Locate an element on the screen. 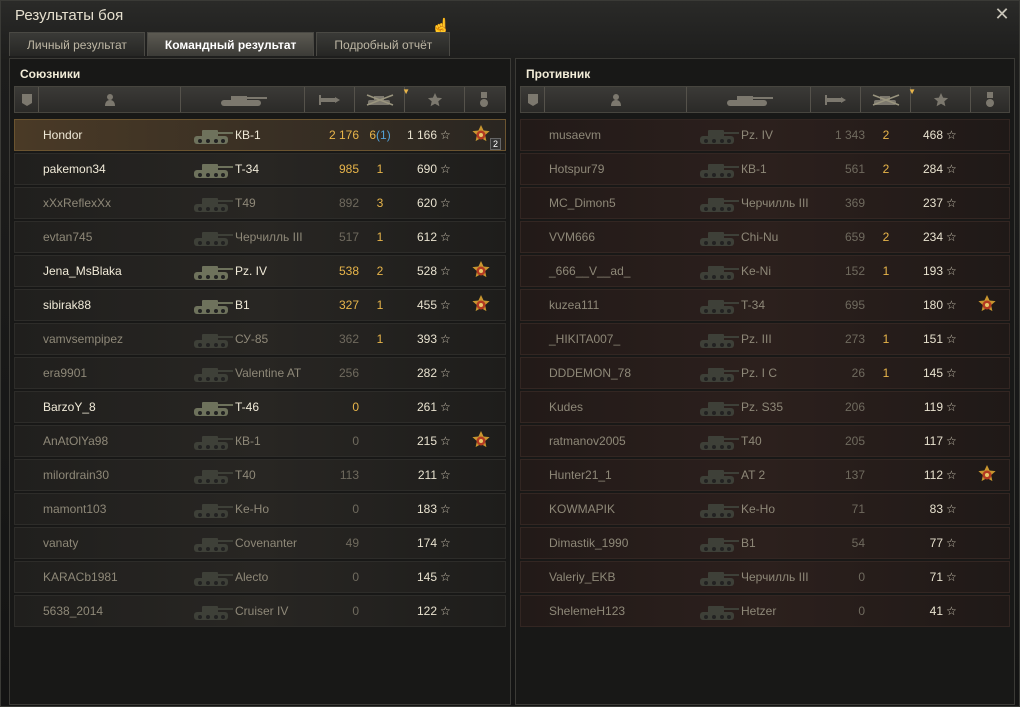 This screenshot has height=707, width=1020. table-row: AnAtOlYa98 КВ-1 0 215 ☆ is located at coordinates (260, 441).